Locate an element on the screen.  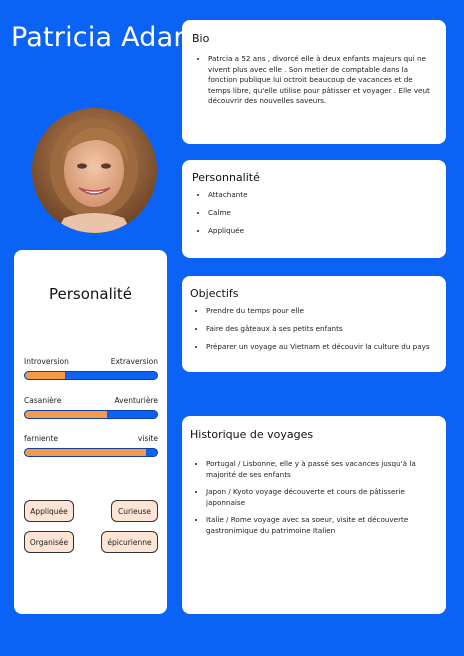
tag-curieuse: Curieuse is located at coordinates (134, 511).